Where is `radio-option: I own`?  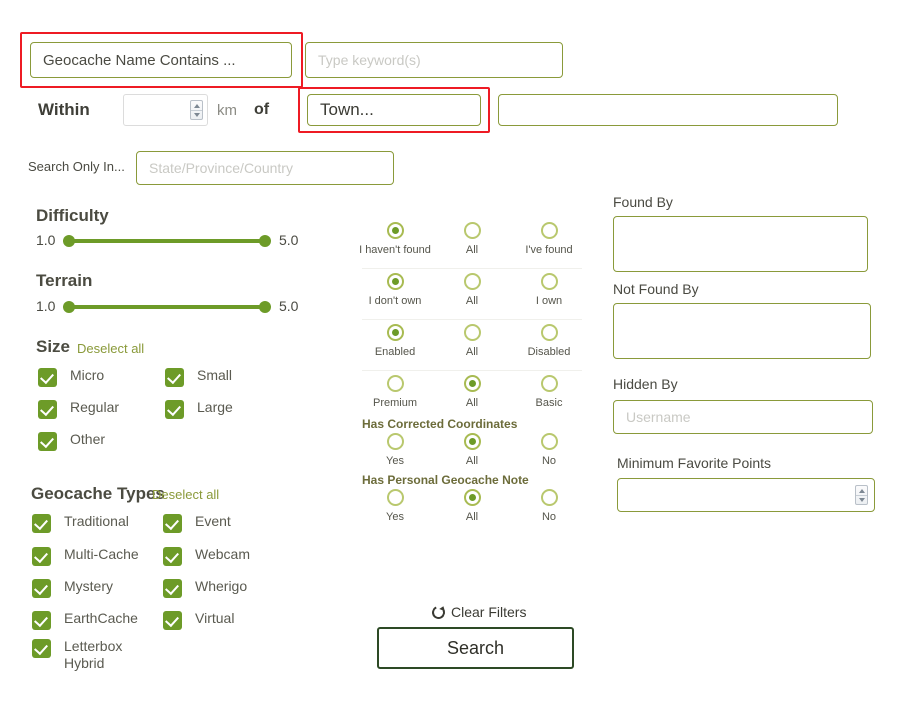
radio-option: I own is located at coordinates (549, 290).